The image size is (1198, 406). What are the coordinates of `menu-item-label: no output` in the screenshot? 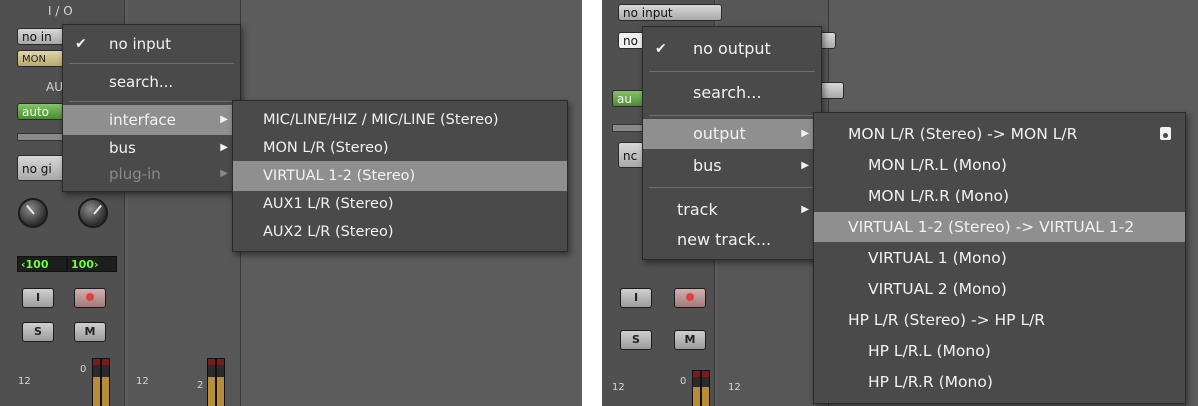 It's located at (732, 48).